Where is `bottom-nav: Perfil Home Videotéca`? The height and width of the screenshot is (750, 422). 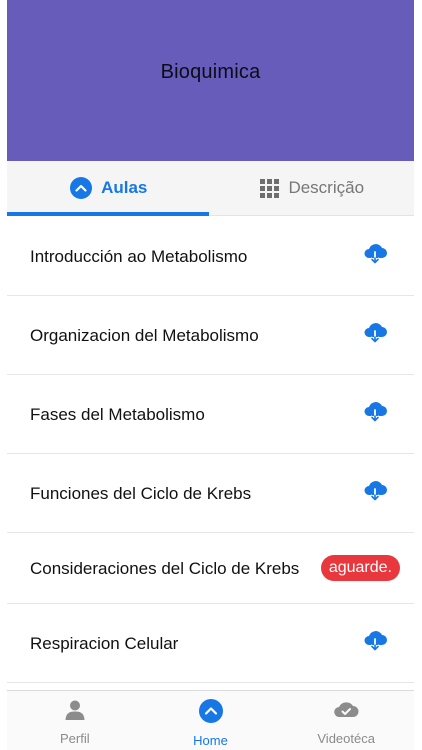 bottom-nav: Perfil Home Videotéca is located at coordinates (210, 720).